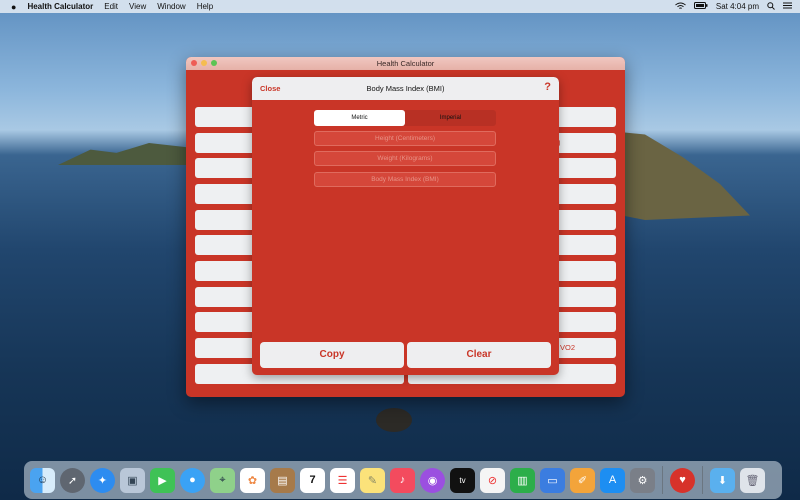  What do you see at coordinates (405, 179) in the screenshot?
I see `bmi-result-field: Body Mass Index (BMI)` at bounding box center [405, 179].